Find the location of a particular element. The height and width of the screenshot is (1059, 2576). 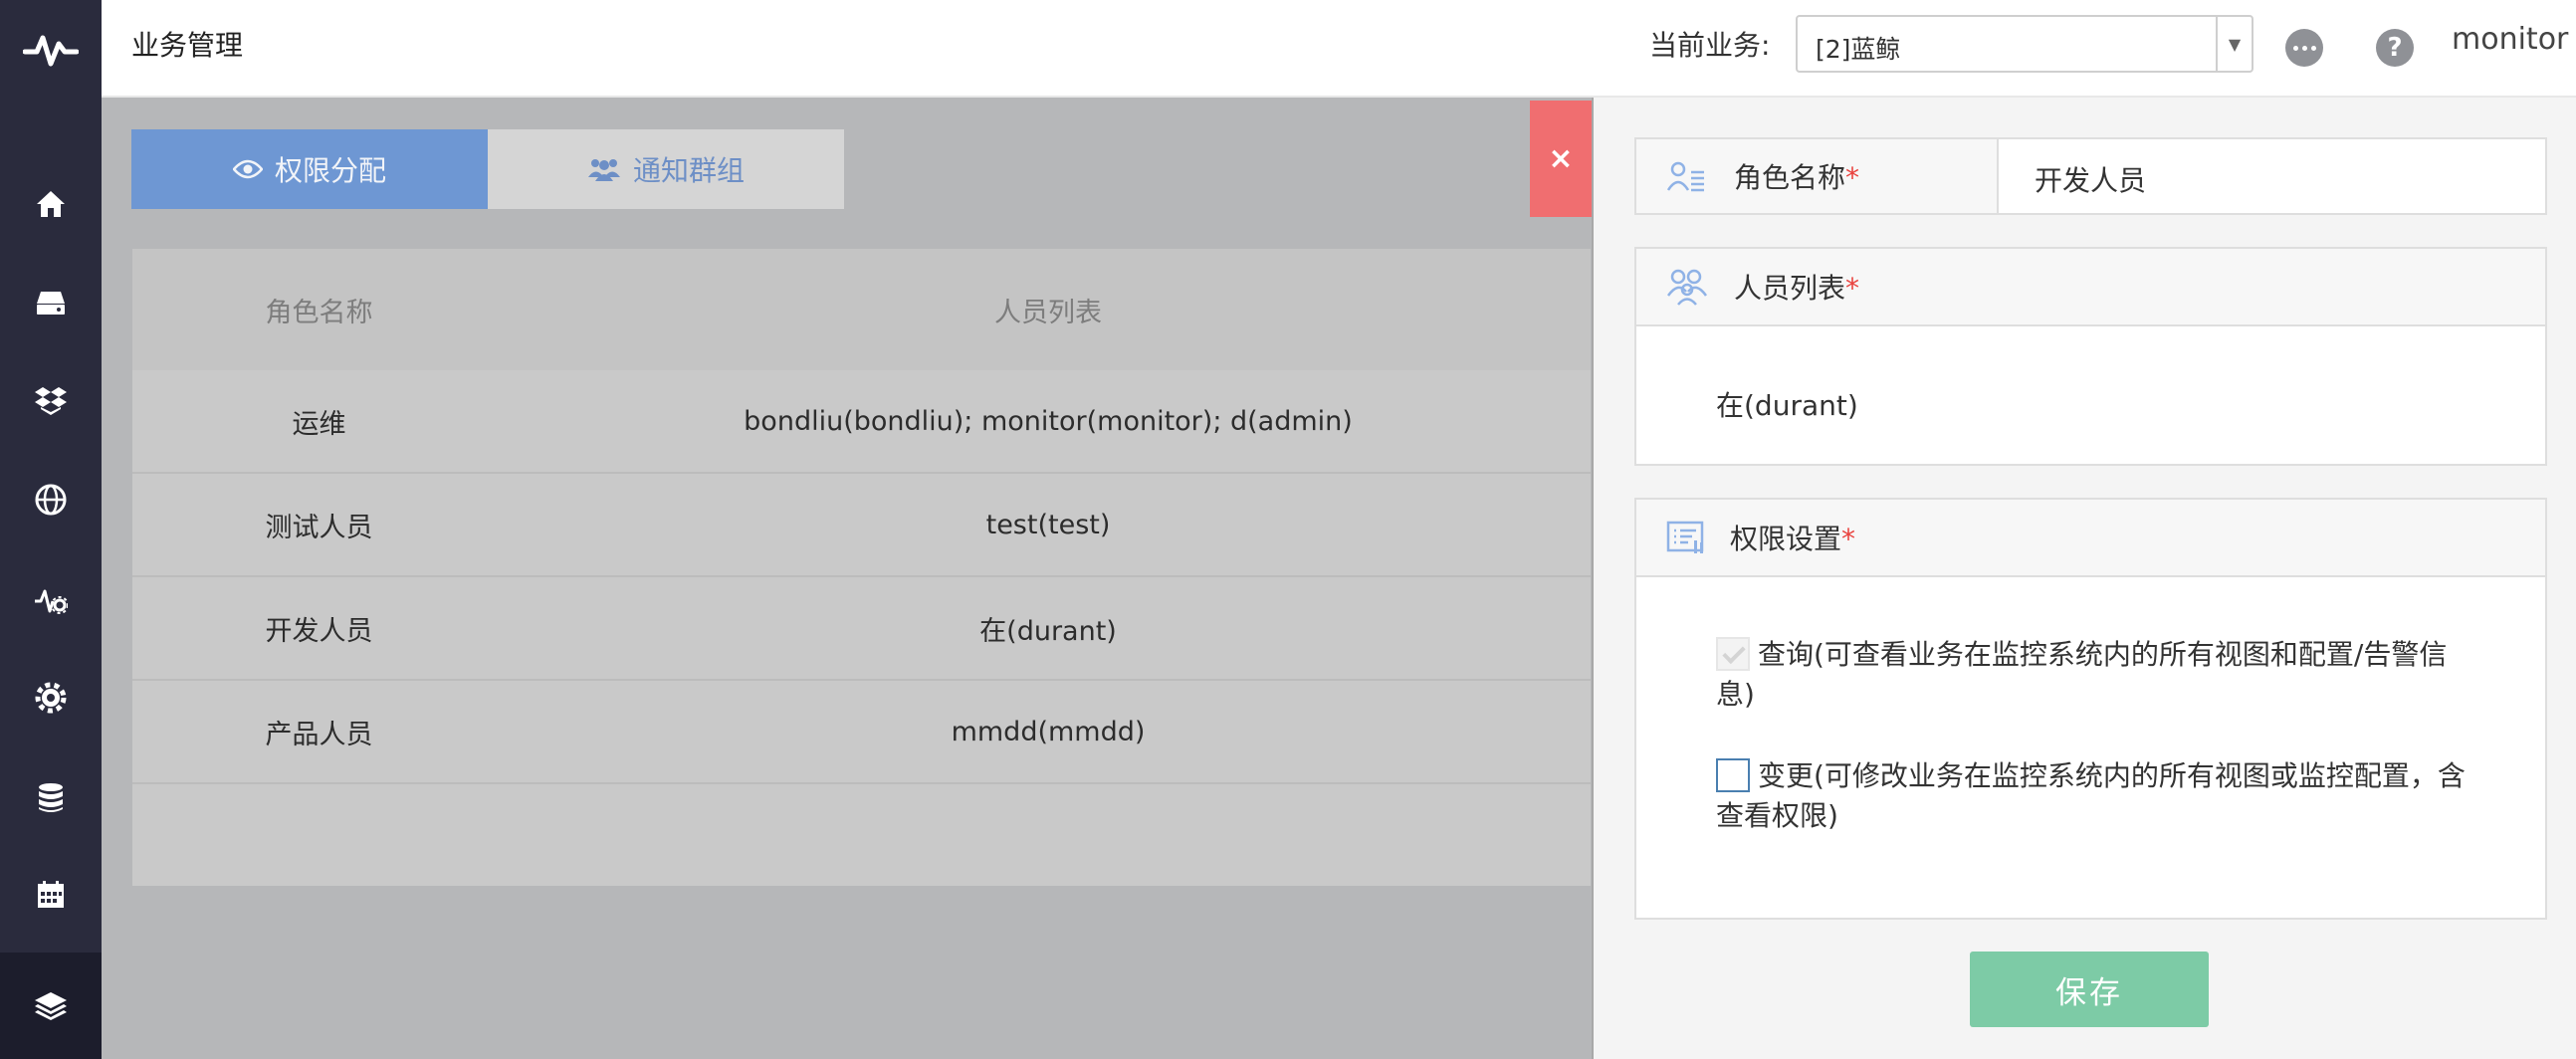

box-icon is located at coordinates (51, 401).